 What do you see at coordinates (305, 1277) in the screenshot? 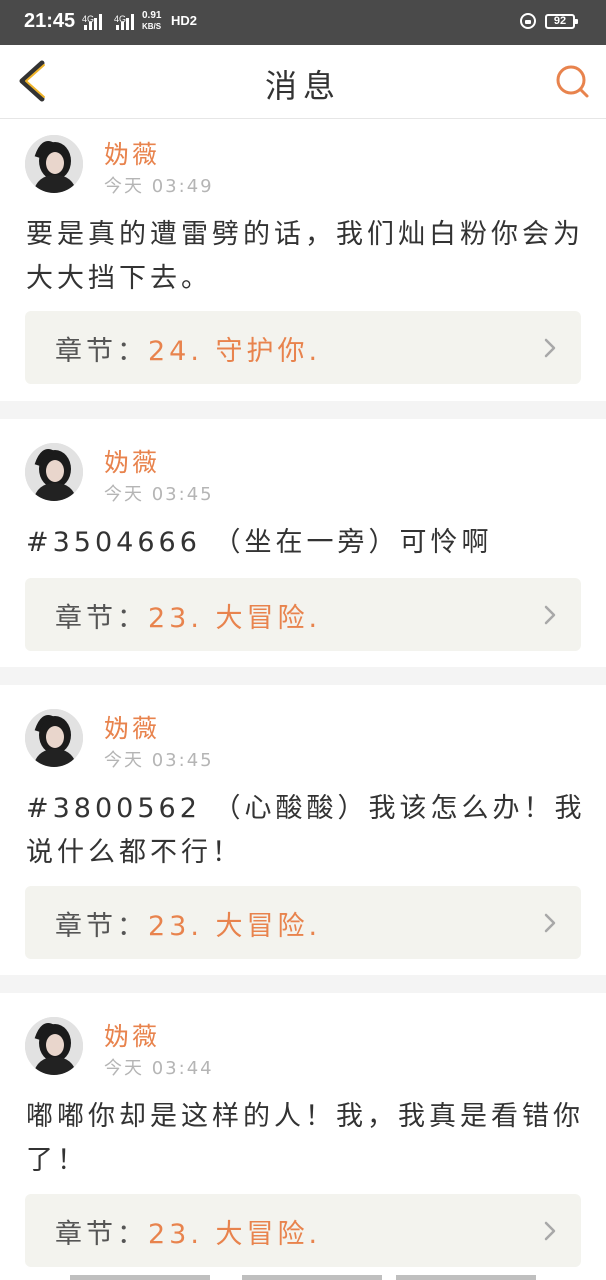
I see `bottom-indicator` at bounding box center [305, 1277].